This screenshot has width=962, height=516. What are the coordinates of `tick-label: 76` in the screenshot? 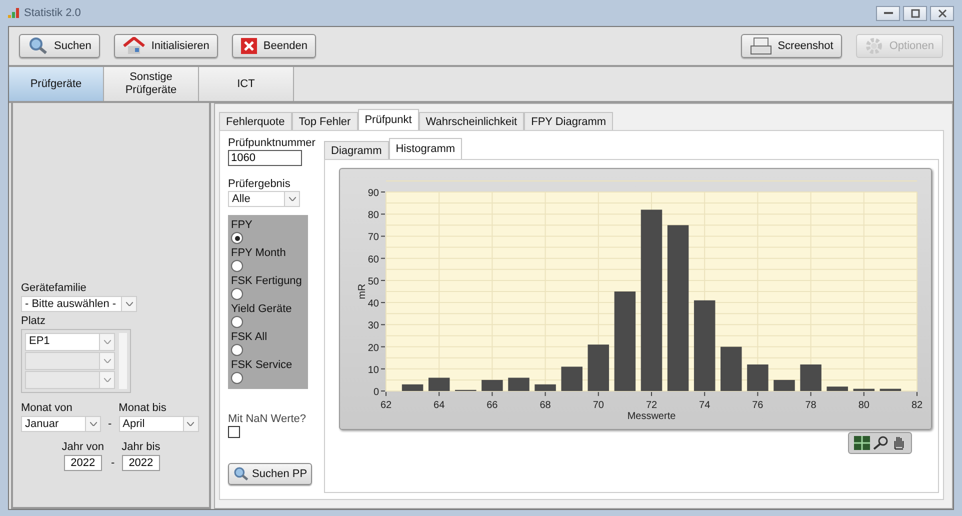 It's located at (758, 405).